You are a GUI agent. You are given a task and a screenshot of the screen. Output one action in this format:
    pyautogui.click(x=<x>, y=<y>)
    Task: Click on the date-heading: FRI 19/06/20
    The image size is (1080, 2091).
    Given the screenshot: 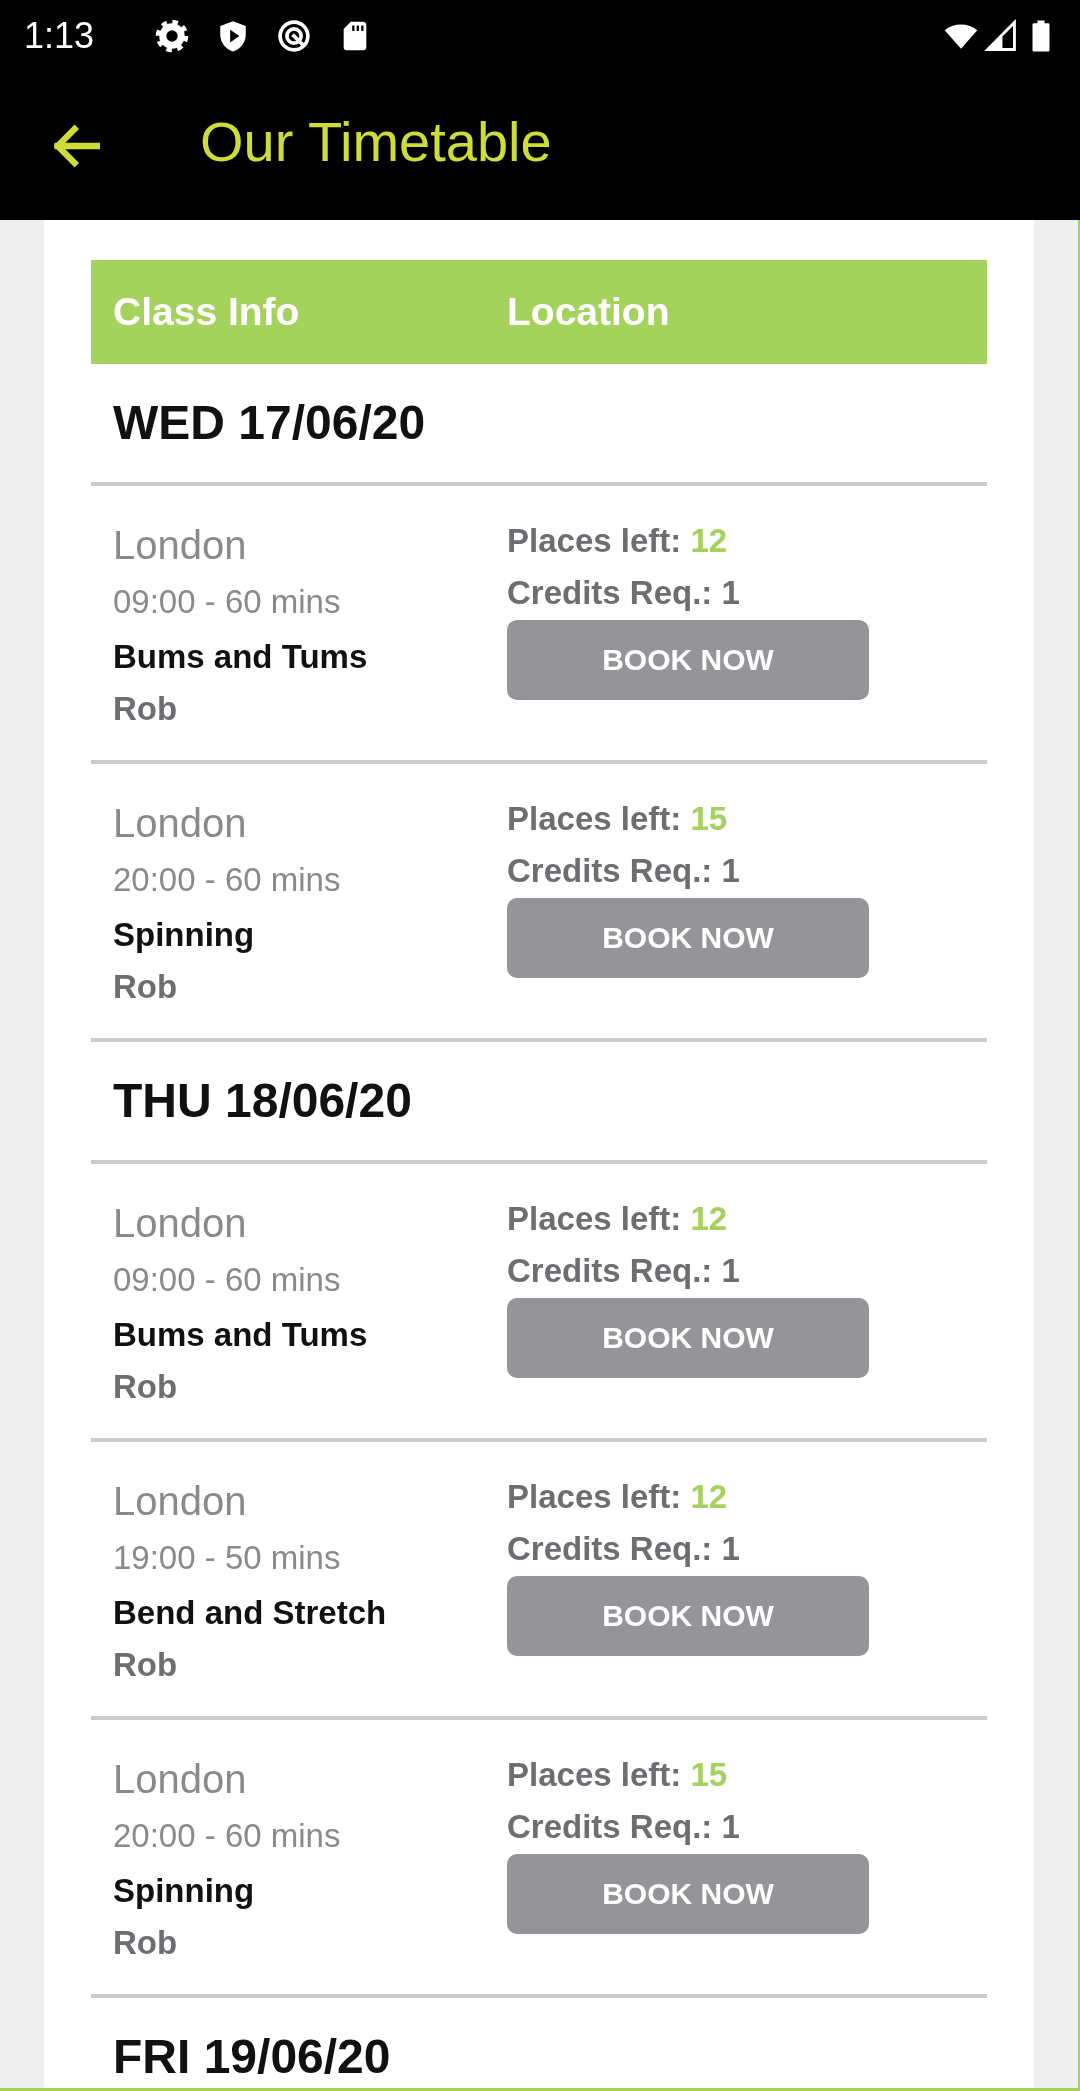 What is the action you would take?
    pyautogui.click(x=252, y=2056)
    